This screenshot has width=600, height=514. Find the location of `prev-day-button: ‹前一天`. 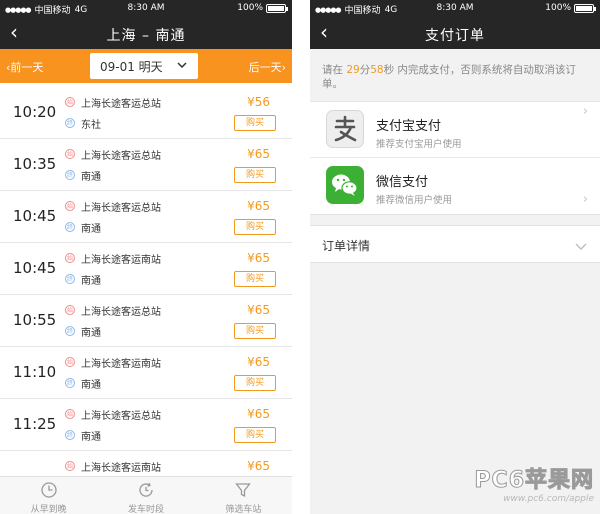

prev-day-button: ‹前一天 is located at coordinates (24, 67).